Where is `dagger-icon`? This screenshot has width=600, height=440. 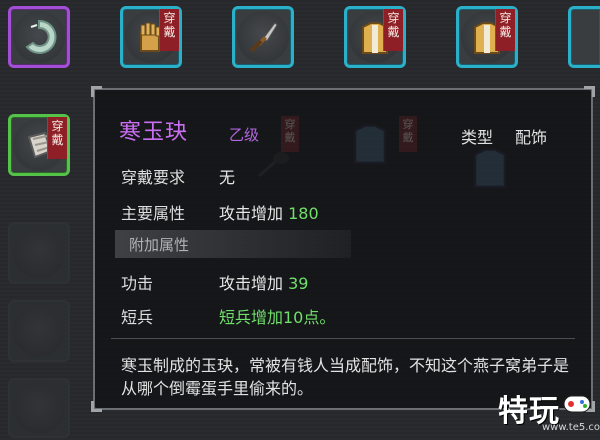
dagger-icon is located at coordinates (263, 37).